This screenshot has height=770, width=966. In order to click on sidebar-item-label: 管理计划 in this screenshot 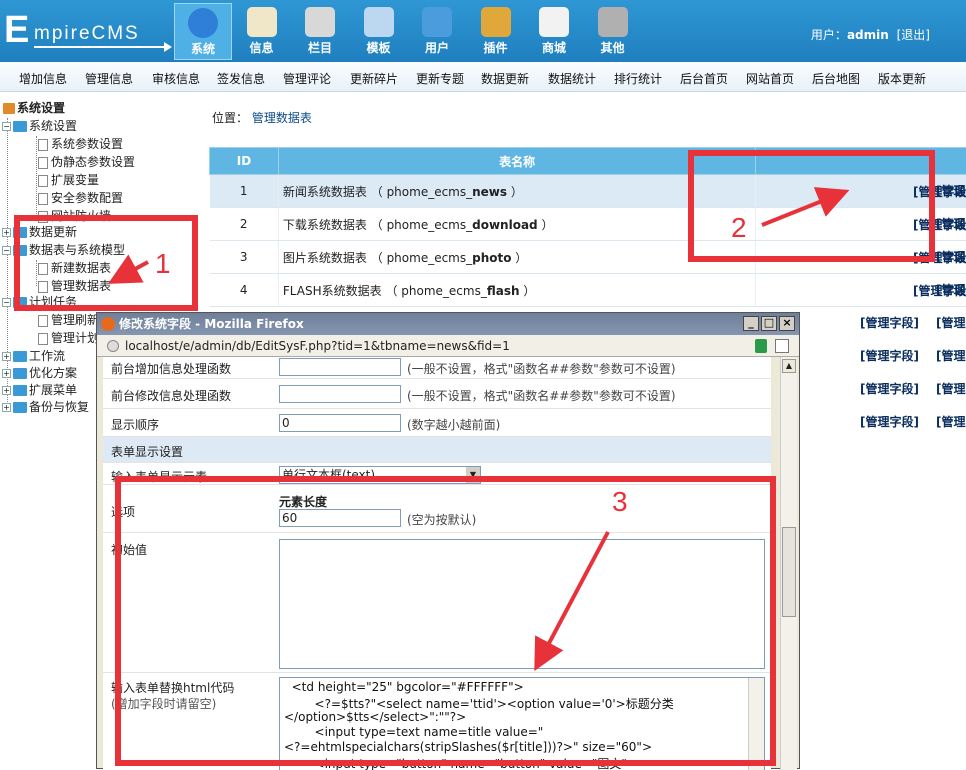, I will do `click(75, 338)`.